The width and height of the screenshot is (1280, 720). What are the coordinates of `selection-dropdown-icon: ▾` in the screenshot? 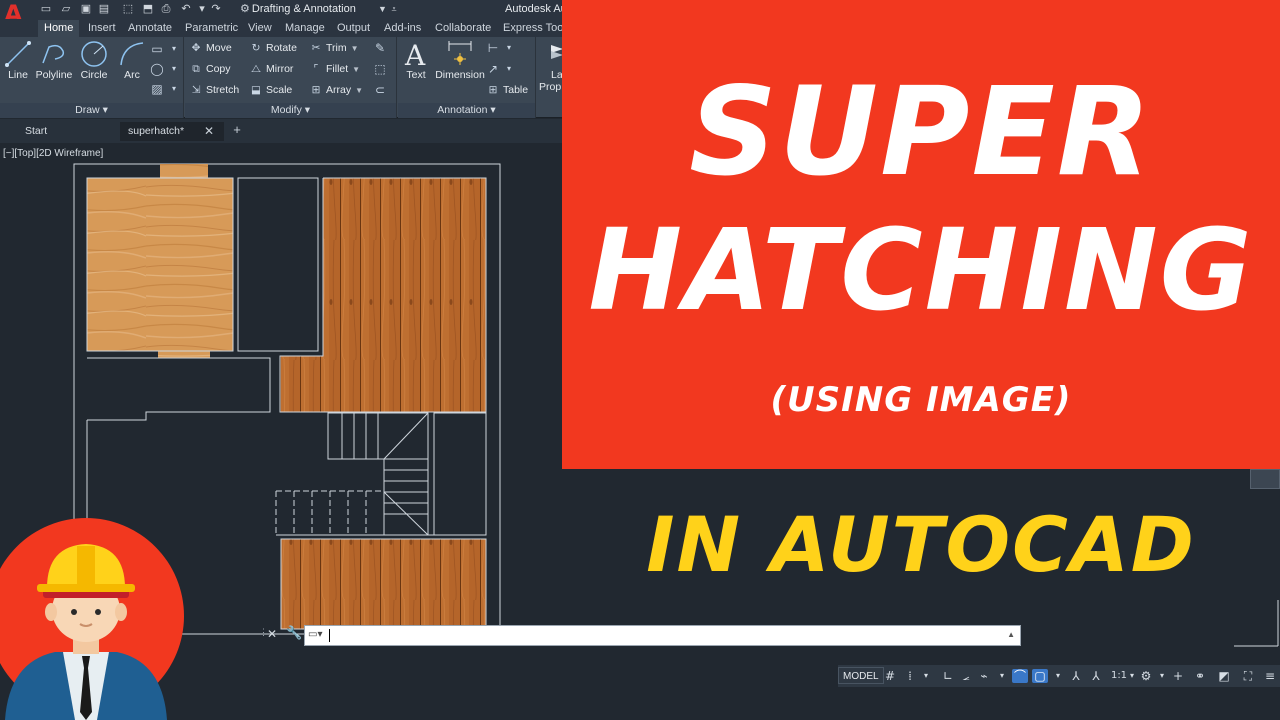 It's located at (1058, 676).